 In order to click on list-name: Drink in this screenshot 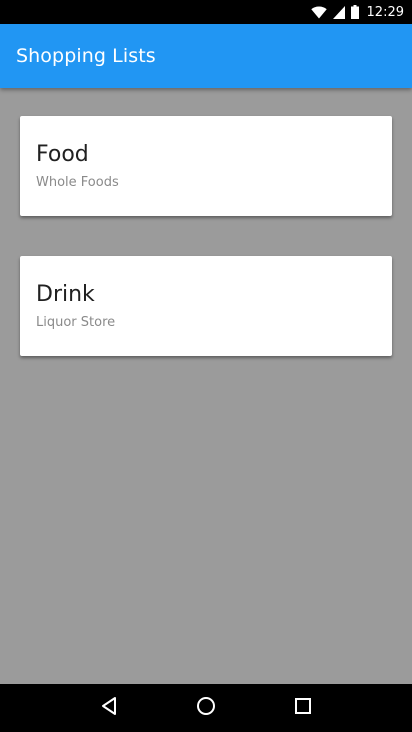, I will do `click(65, 294)`.